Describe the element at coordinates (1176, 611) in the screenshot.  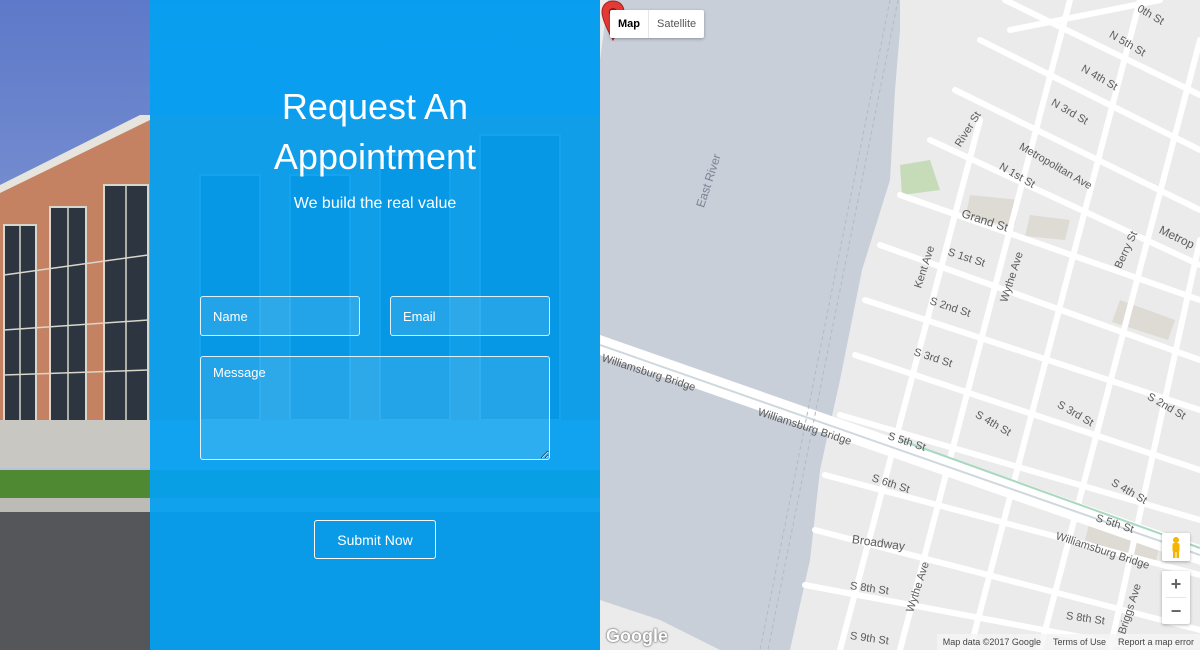
I see `zoom-out-button: −` at that location.